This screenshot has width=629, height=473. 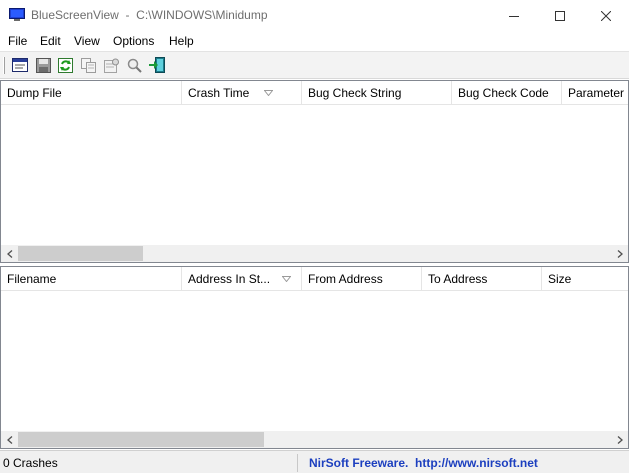 I want to click on copy-icon, so click(x=88, y=65).